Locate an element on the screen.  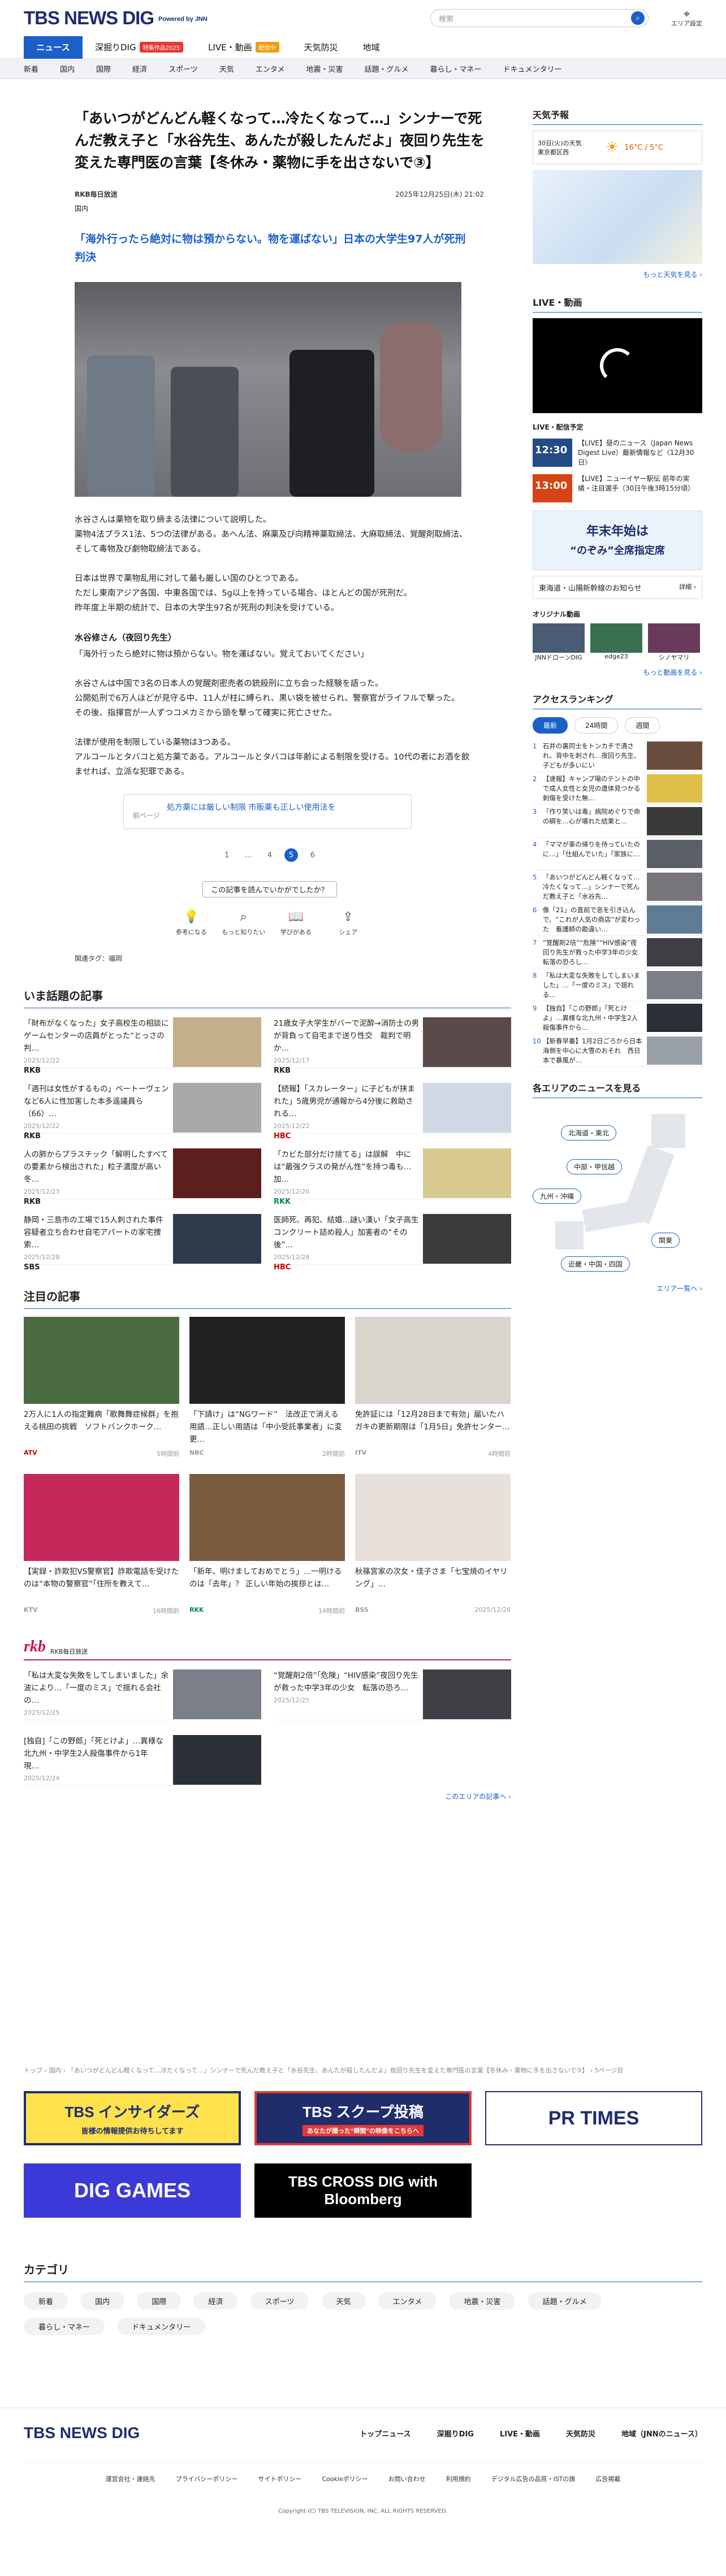
subnav-item: 国際 is located at coordinates (103, 68).